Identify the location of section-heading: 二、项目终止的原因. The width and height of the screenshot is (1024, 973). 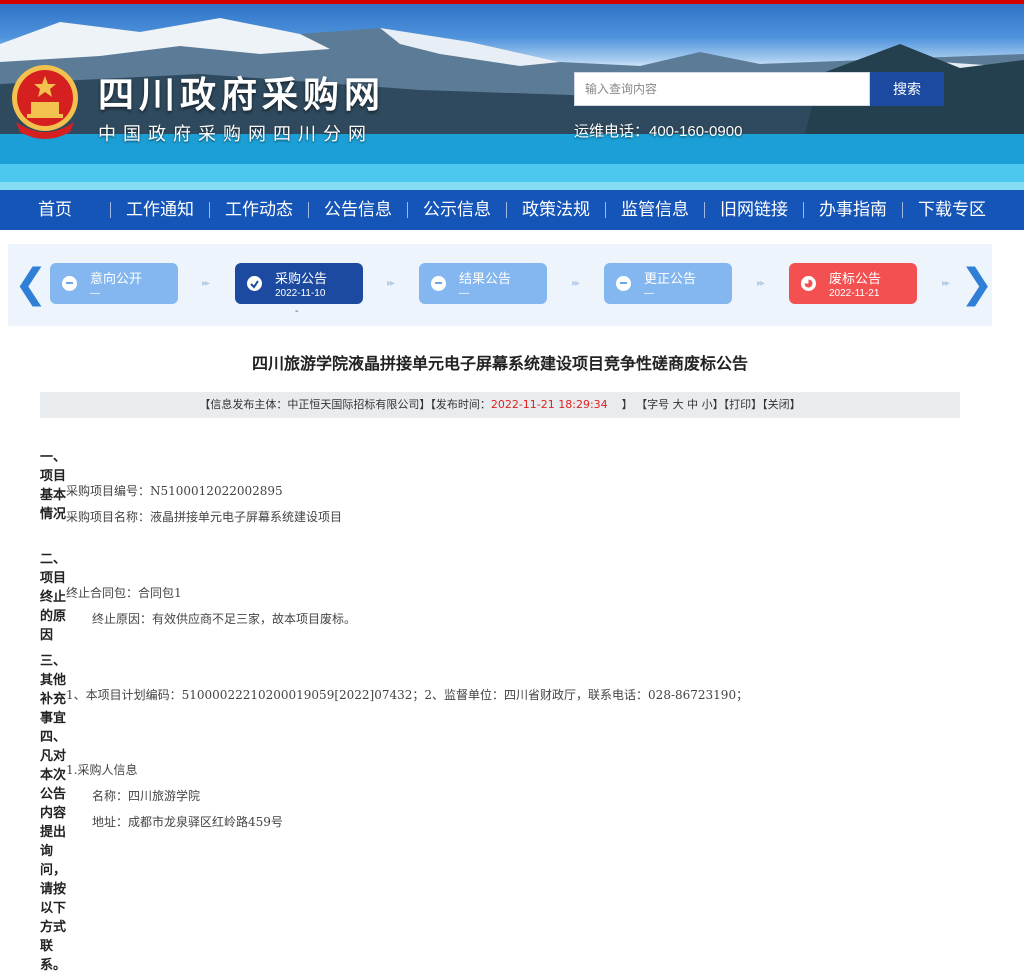
(53, 597).